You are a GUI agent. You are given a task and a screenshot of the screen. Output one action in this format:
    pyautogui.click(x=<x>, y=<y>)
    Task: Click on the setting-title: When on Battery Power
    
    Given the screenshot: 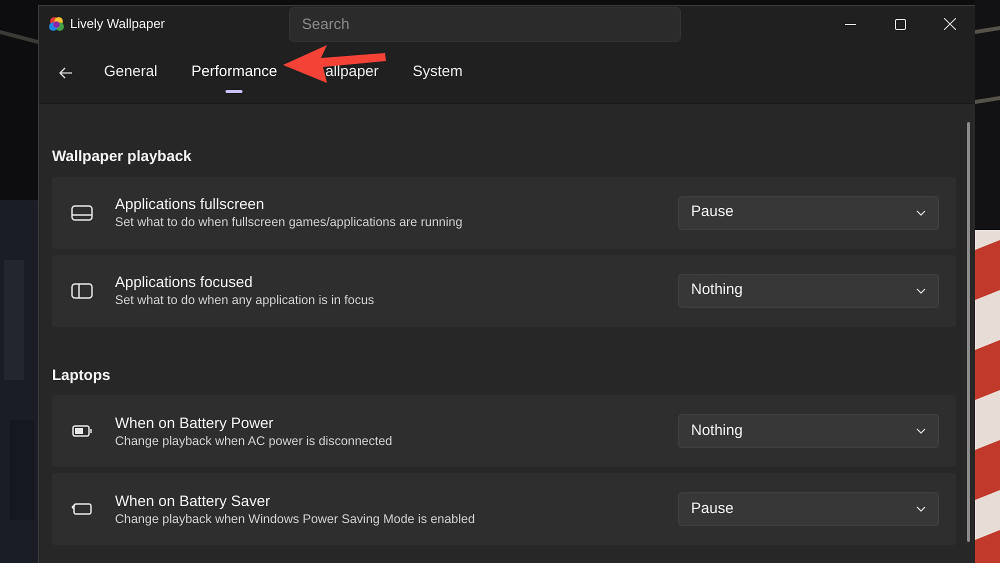 What is the action you would take?
    pyautogui.click(x=194, y=423)
    